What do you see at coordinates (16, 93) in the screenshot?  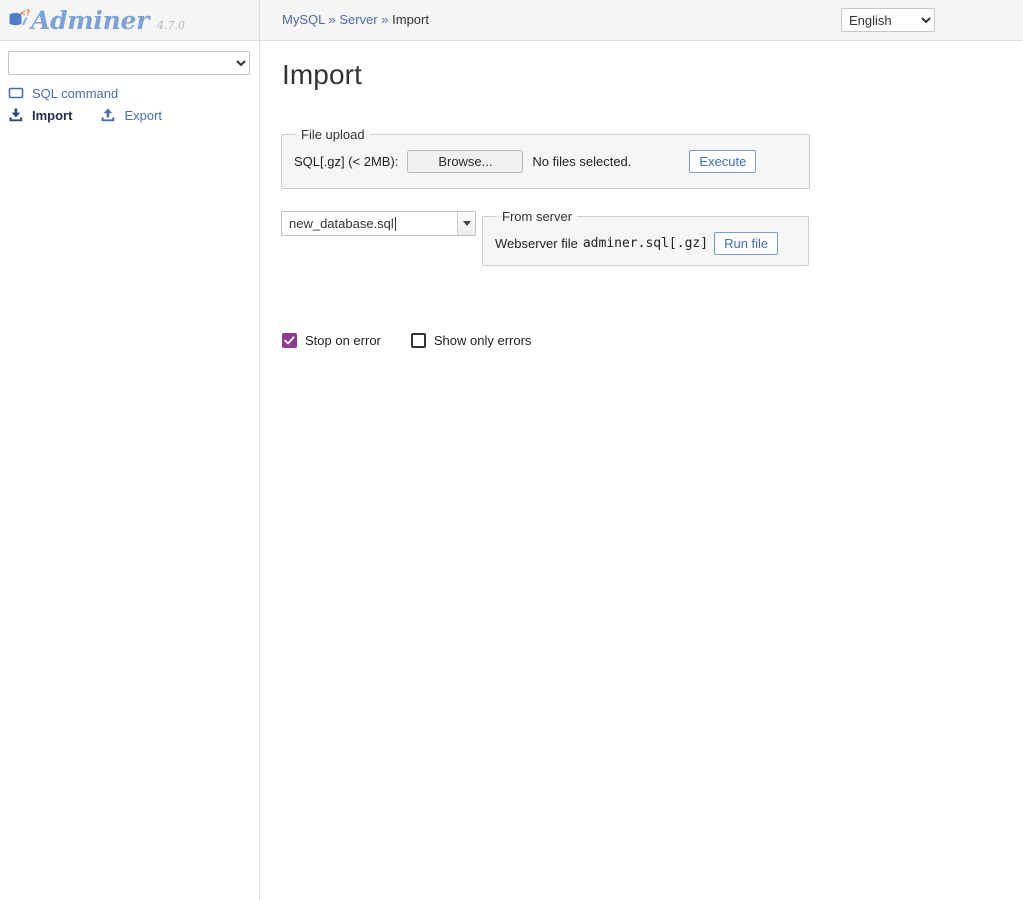 I see `sql-command-icon` at bounding box center [16, 93].